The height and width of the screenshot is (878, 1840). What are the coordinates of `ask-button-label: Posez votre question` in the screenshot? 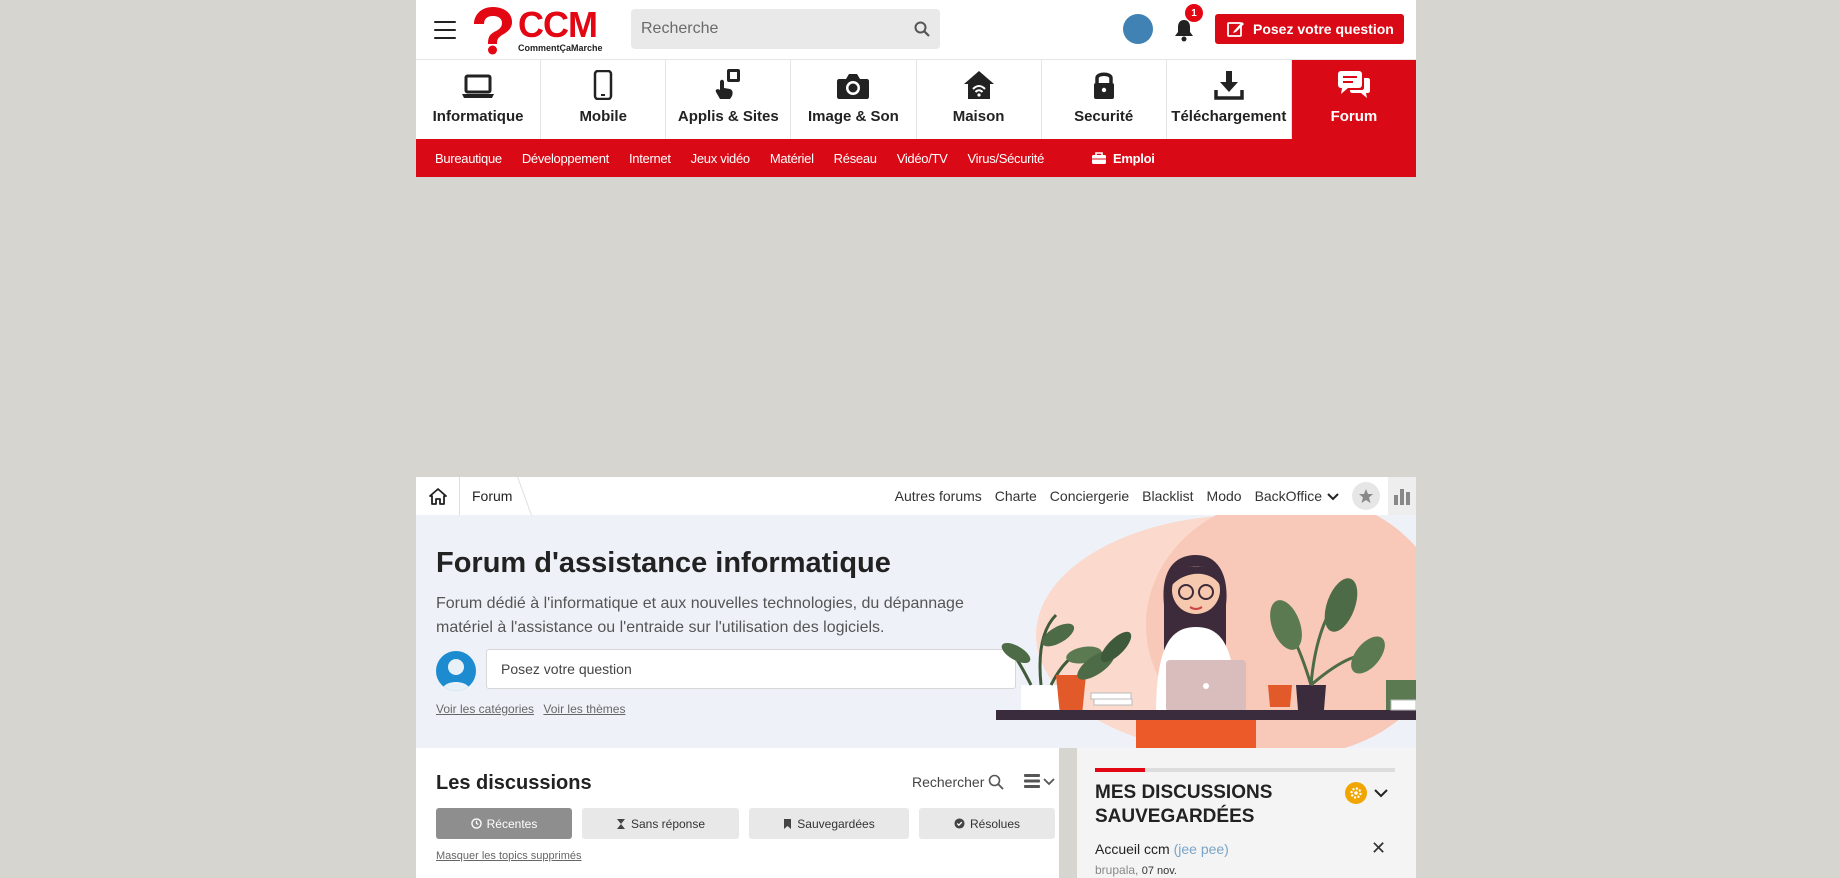 It's located at (1323, 29).